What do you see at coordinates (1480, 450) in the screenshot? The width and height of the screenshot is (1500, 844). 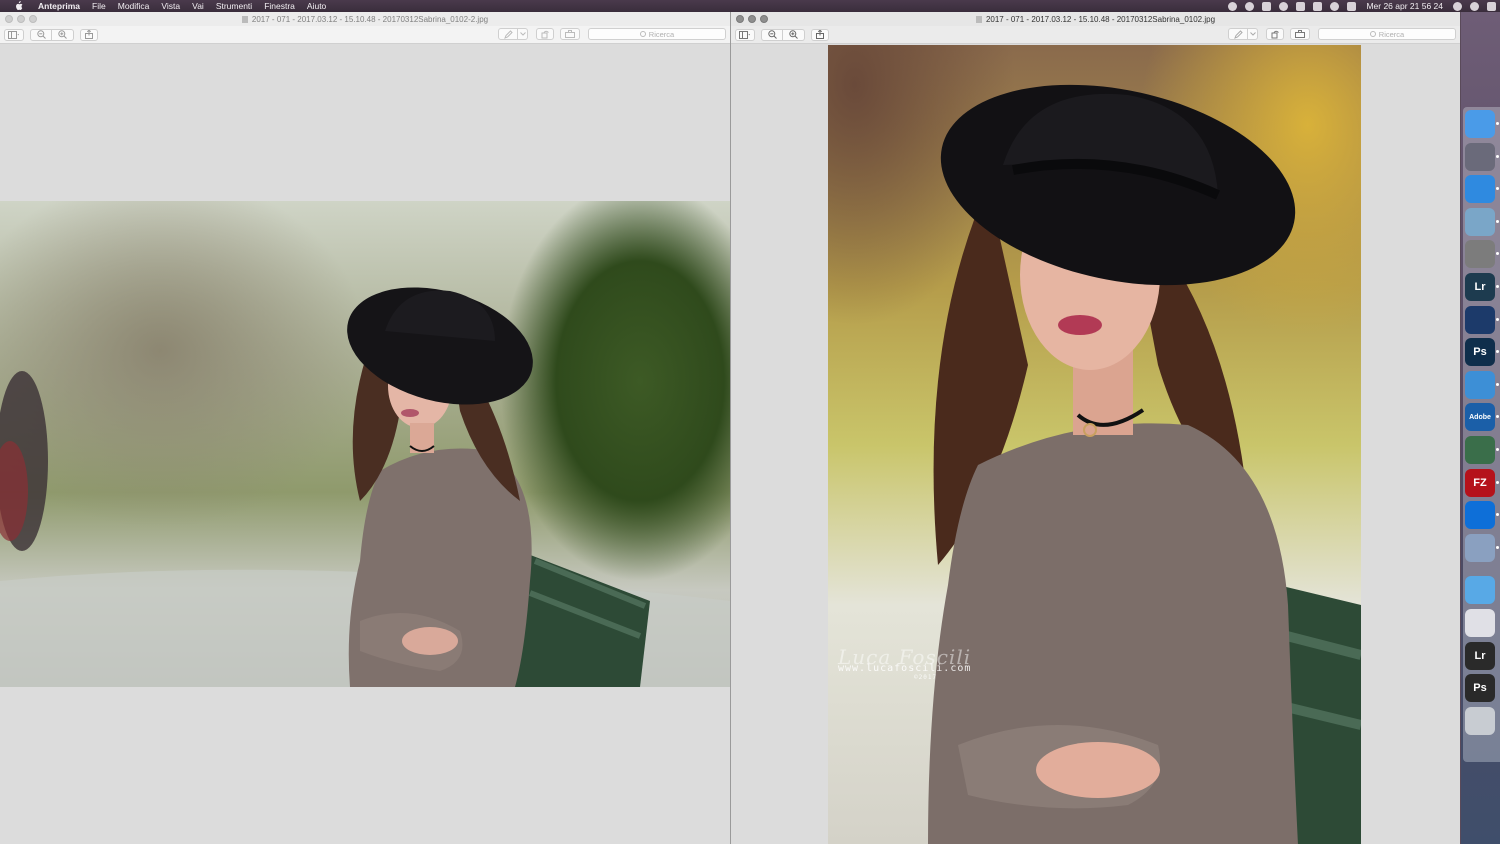 I see `transmission-icon` at bounding box center [1480, 450].